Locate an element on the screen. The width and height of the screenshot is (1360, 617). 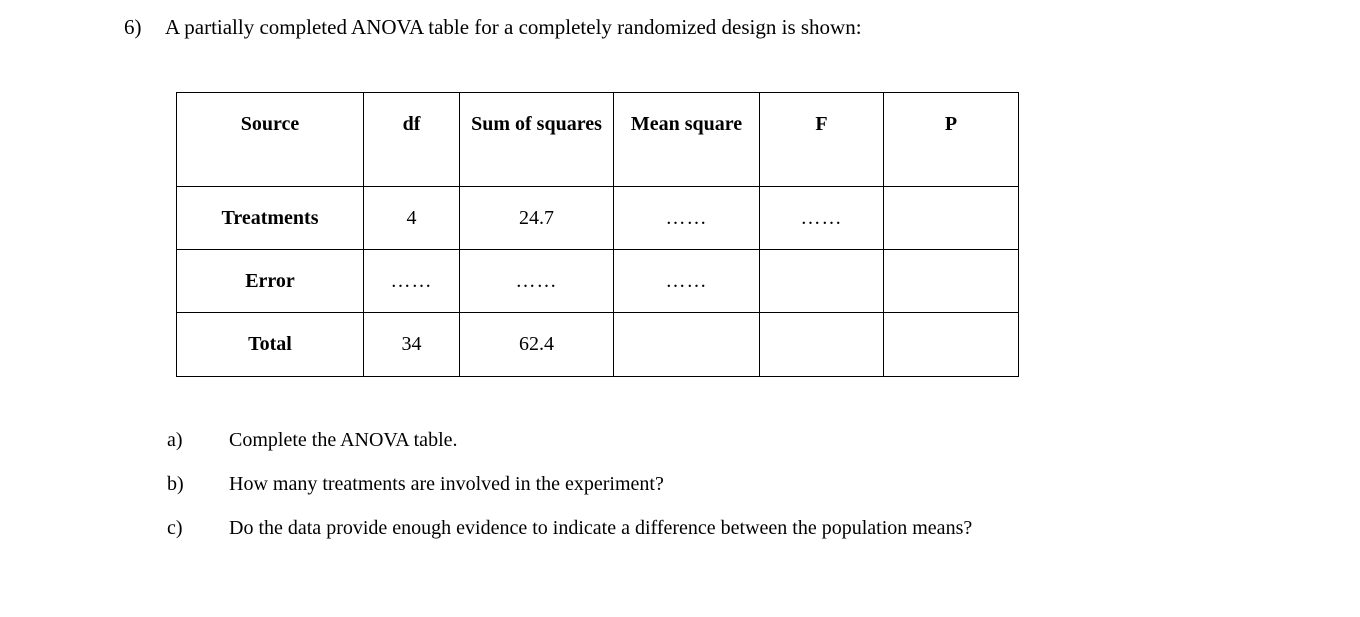
column-header-sum-of-squares-label: Sum of squares is located at coordinates (536, 124).